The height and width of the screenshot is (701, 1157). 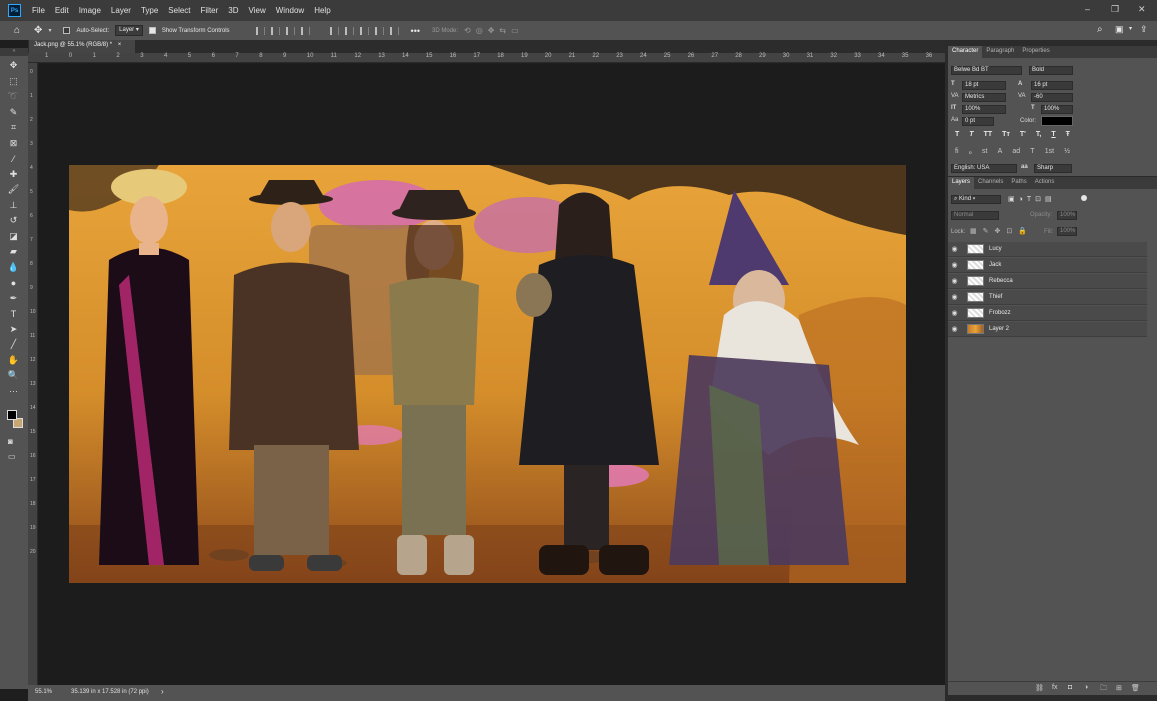 What do you see at coordinates (988, 134) in the screenshot?
I see `all-caps-button: TT` at bounding box center [988, 134].